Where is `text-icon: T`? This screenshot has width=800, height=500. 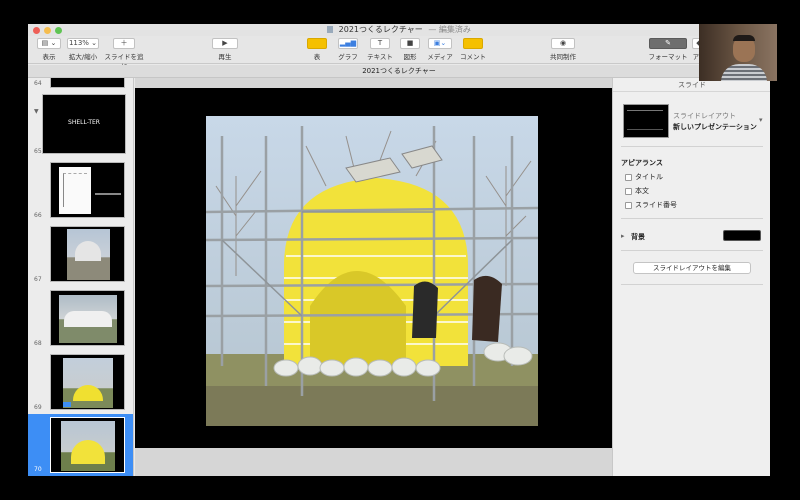
text-icon: T is located at coordinates (380, 43).